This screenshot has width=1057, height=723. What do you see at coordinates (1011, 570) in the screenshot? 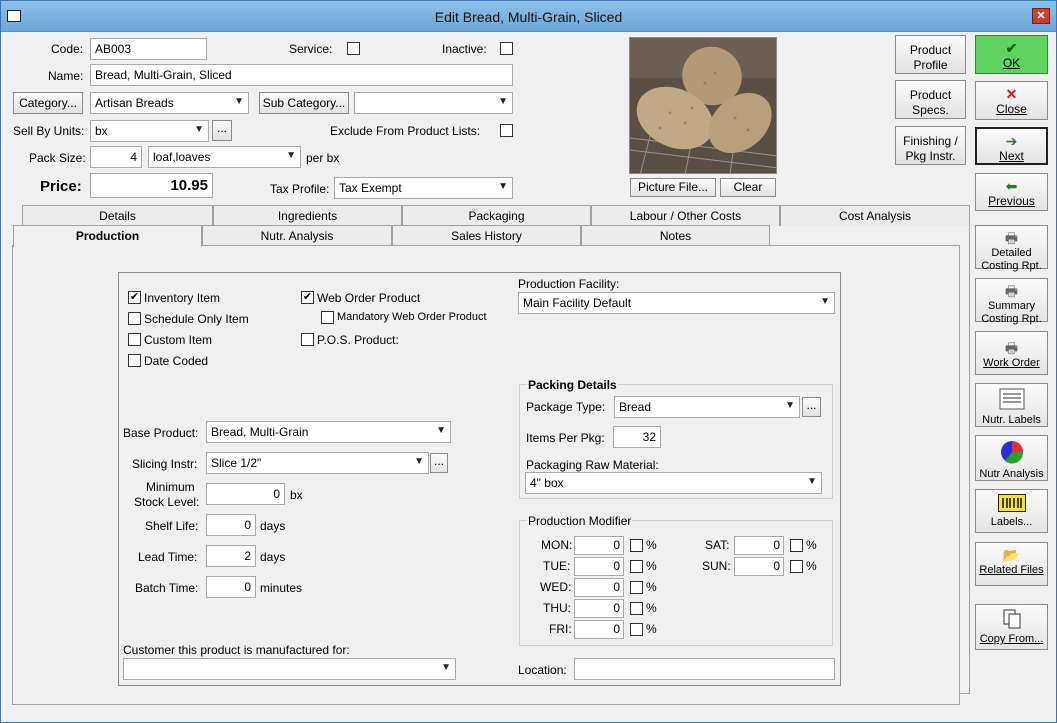
I see `related-files-label: Related Files` at bounding box center [1011, 570].